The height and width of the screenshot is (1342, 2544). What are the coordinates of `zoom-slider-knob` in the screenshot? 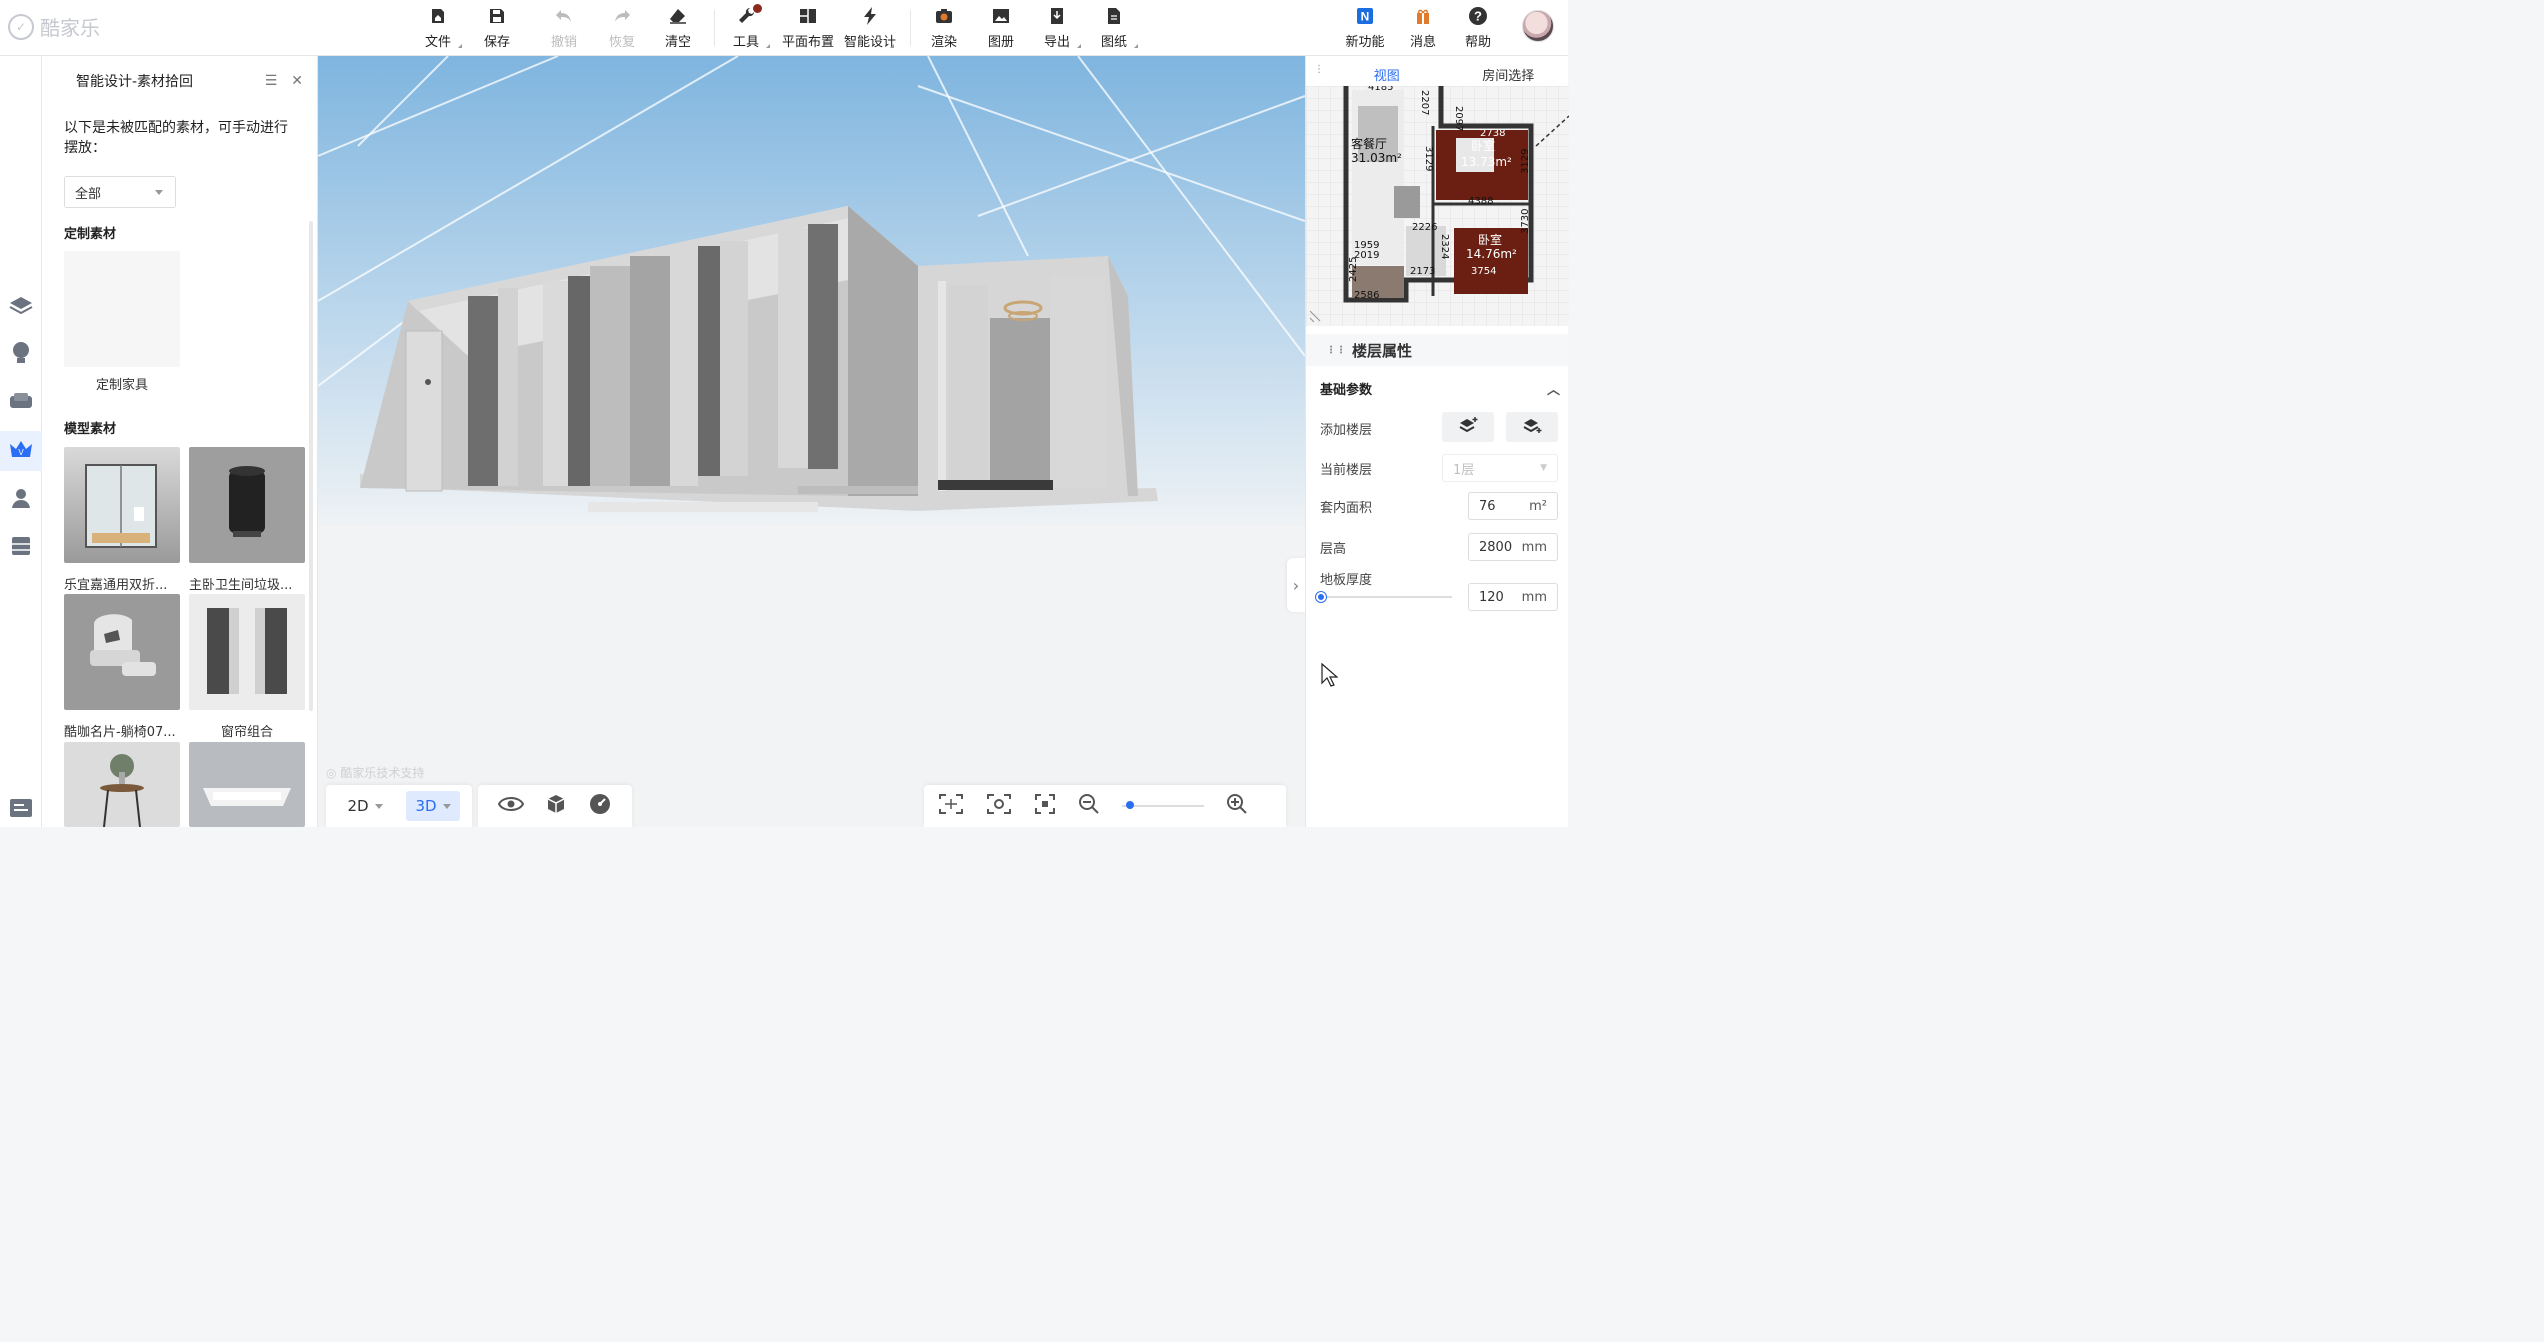 It's located at (1130, 805).